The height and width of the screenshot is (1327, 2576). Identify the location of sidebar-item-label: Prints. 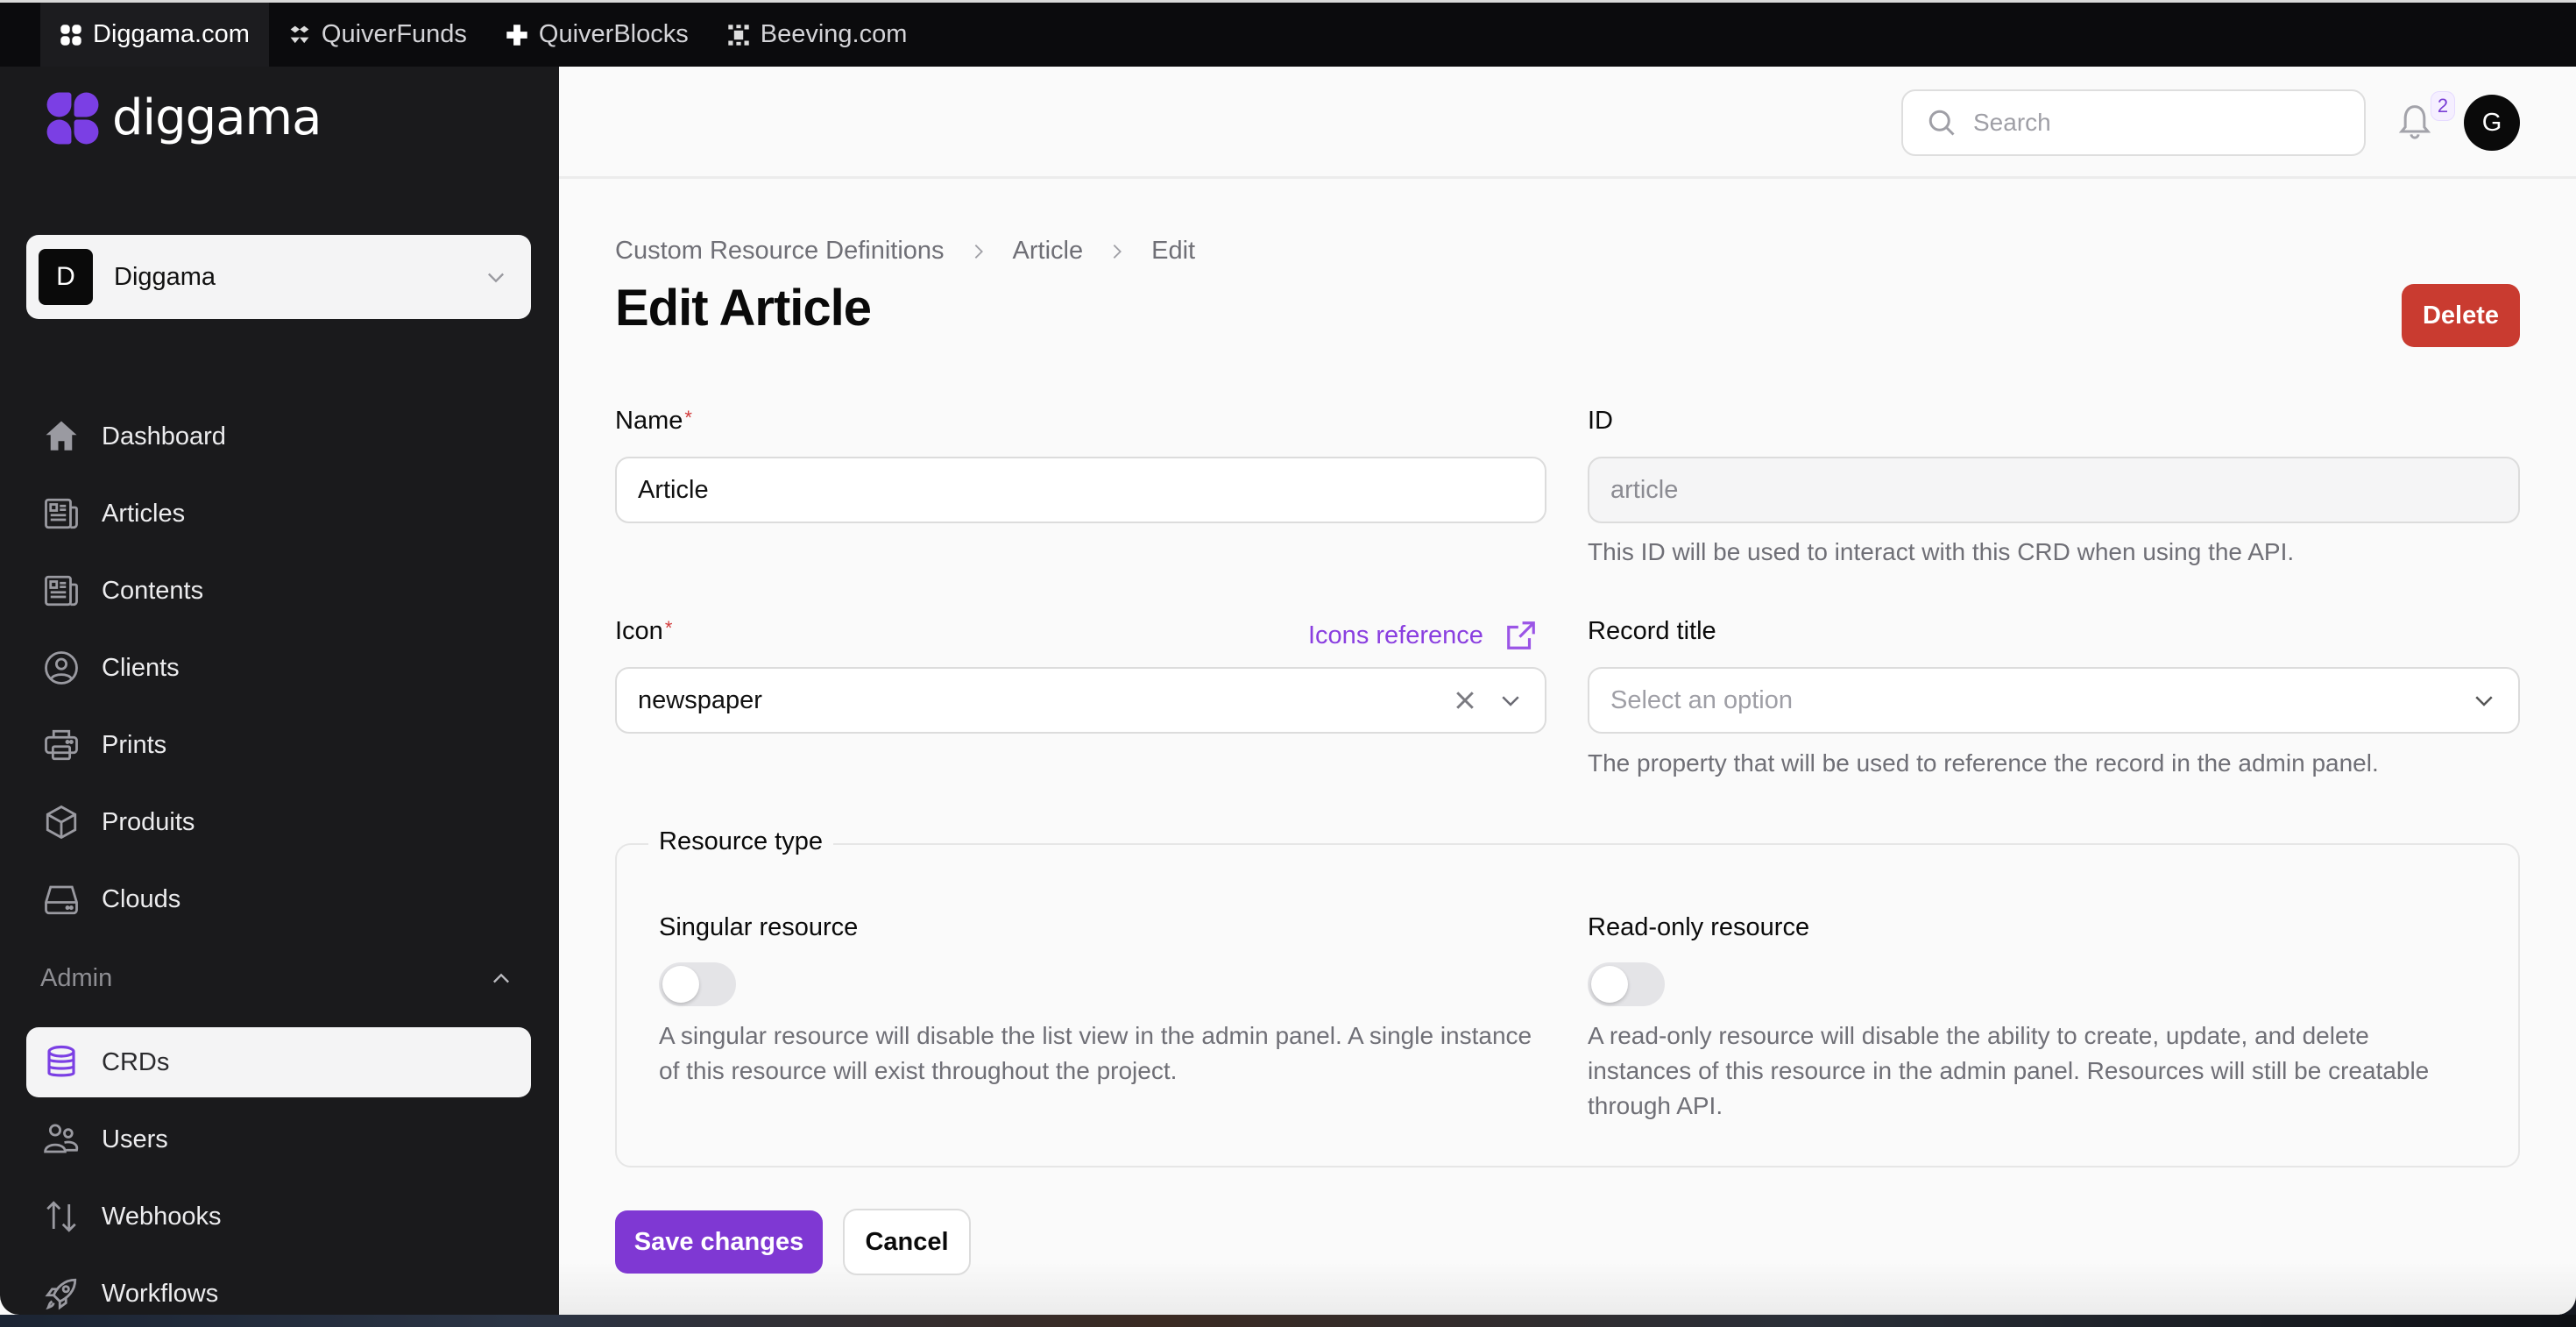
(134, 744).